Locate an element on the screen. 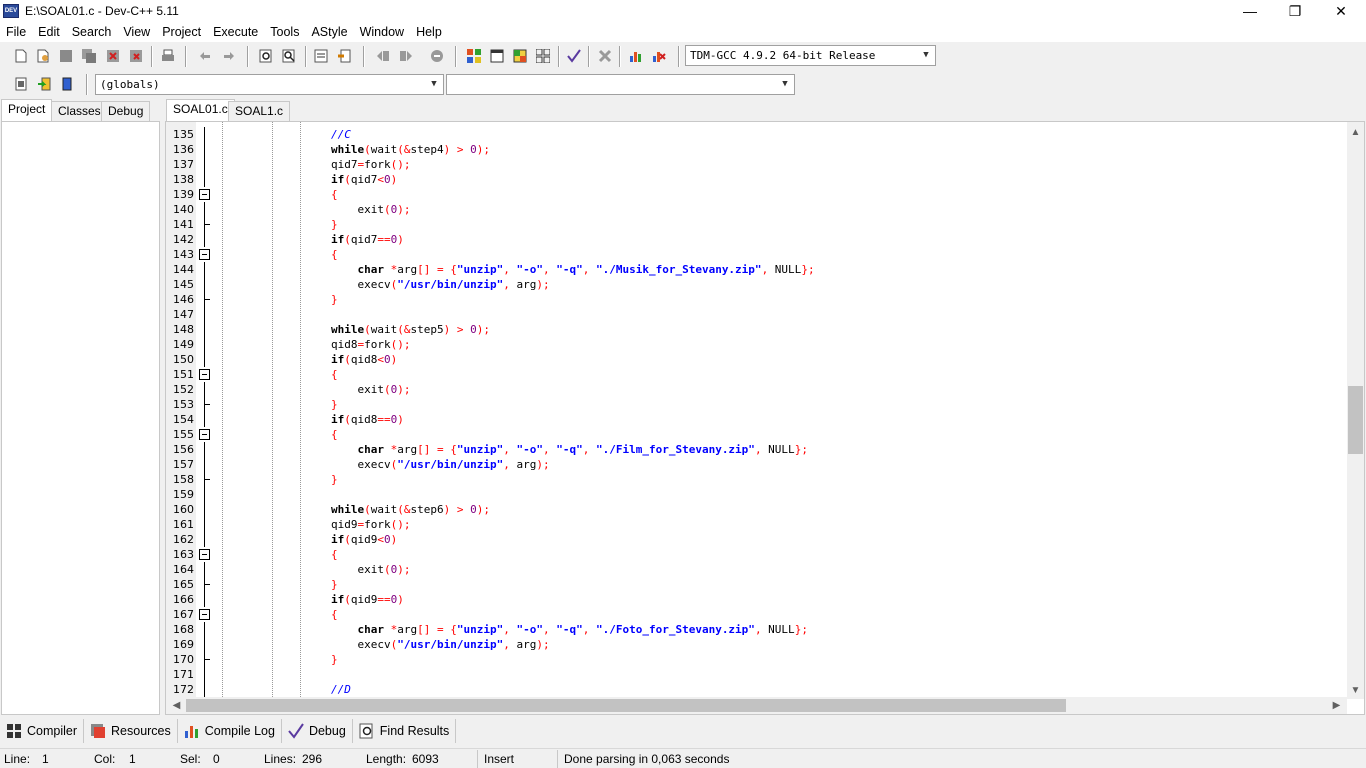  replace-button is located at coordinates (289, 56).